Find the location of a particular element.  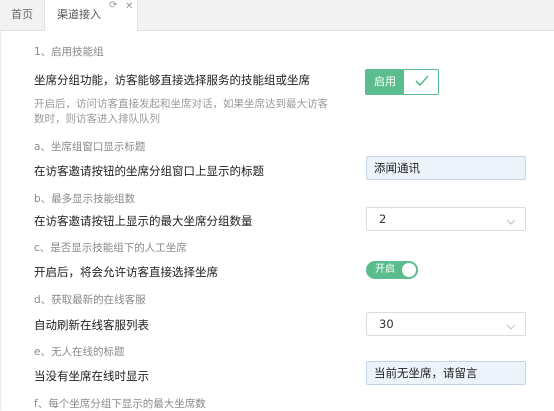

max-groups-value: 2 is located at coordinates (383, 219).